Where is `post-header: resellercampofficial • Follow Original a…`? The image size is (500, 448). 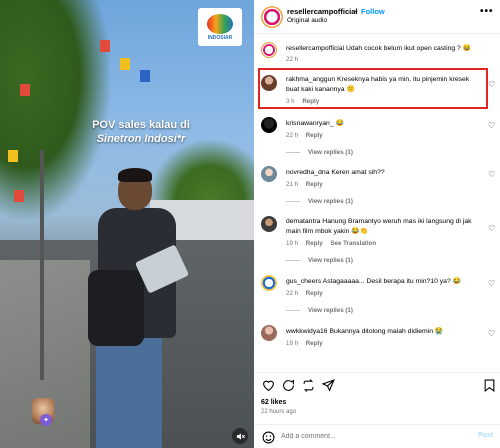 post-header: resellercampofficial • Follow Original a… is located at coordinates (377, 17).